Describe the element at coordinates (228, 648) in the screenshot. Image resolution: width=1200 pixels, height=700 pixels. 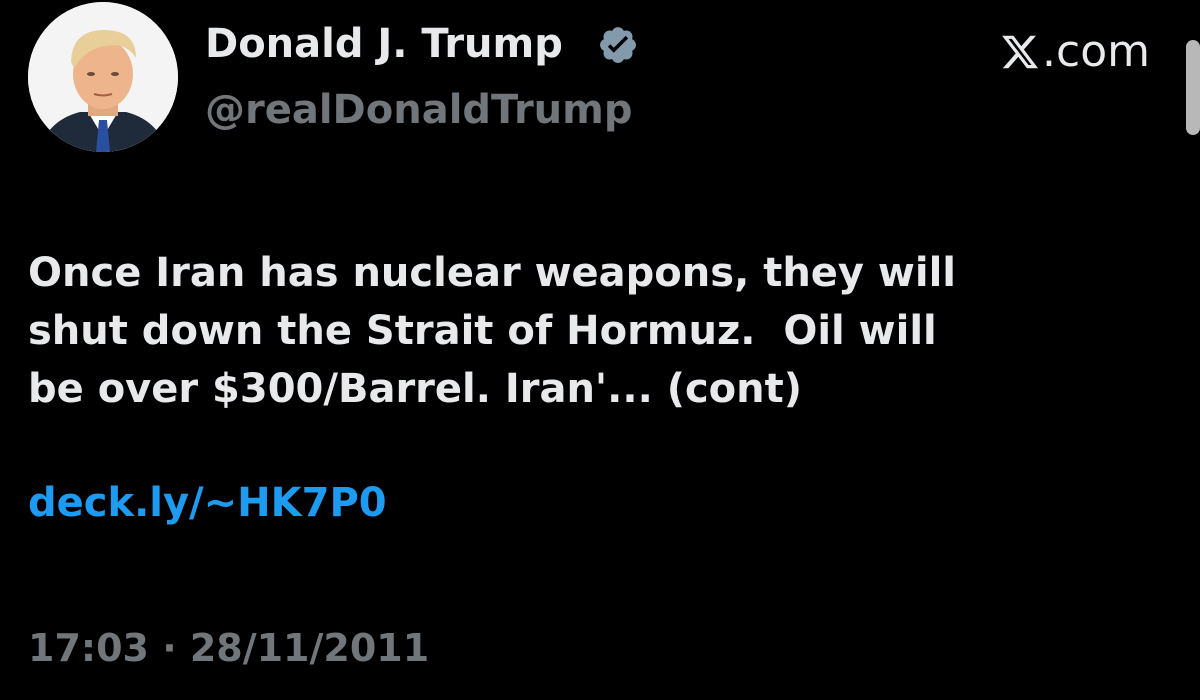
I see `tweet-timestamp: 17:03 · 28/11/2011` at that location.